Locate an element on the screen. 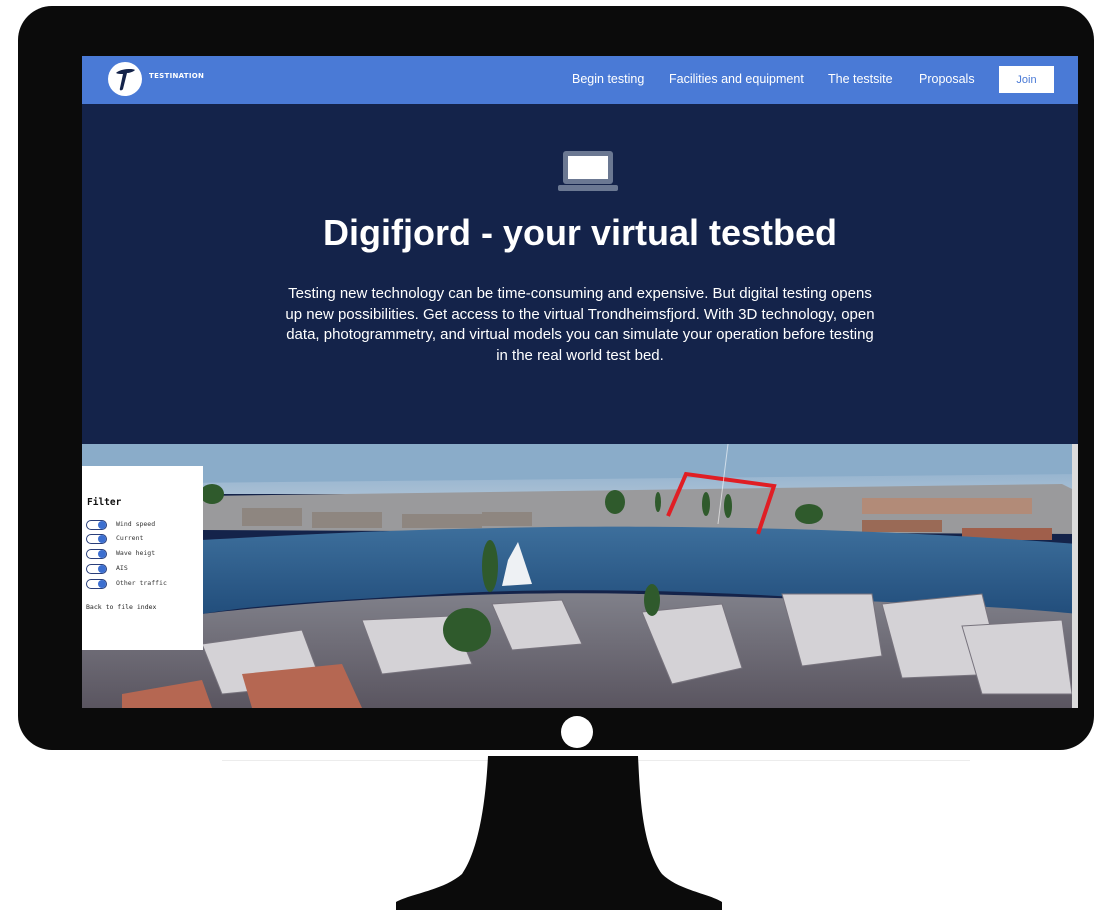 Image resolution: width=1094 pixels, height=910 pixels. filter-item-wind-speed: Wind speed is located at coordinates (144, 525).